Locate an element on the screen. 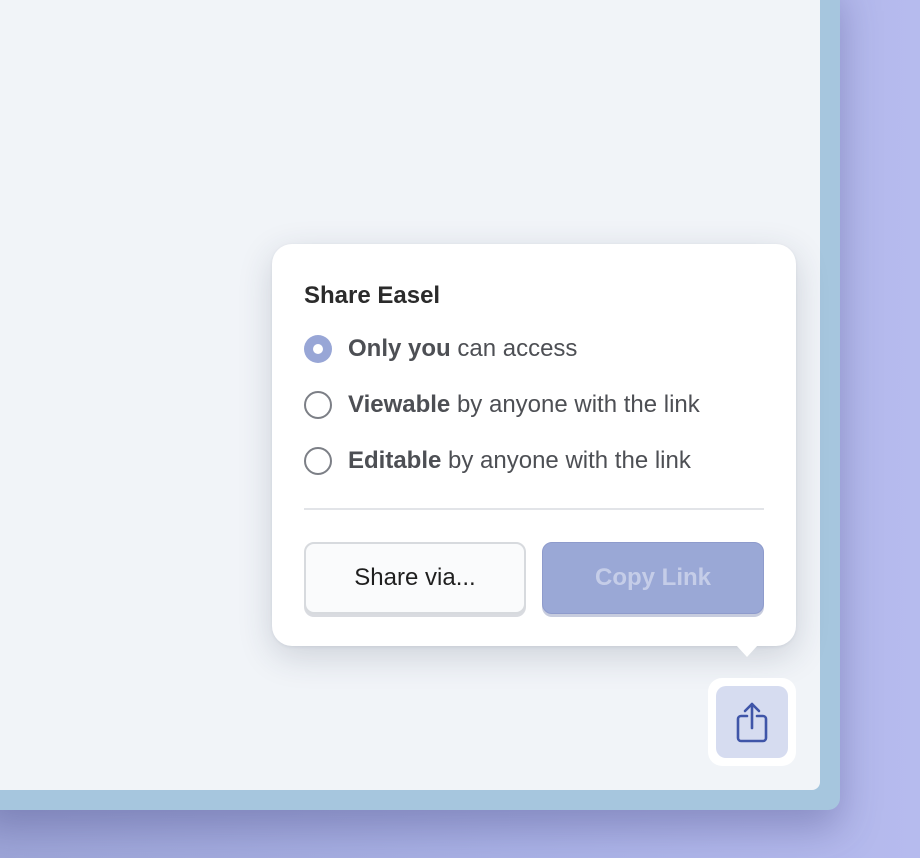 This screenshot has height=858, width=920. share-button-inner is located at coordinates (752, 722).